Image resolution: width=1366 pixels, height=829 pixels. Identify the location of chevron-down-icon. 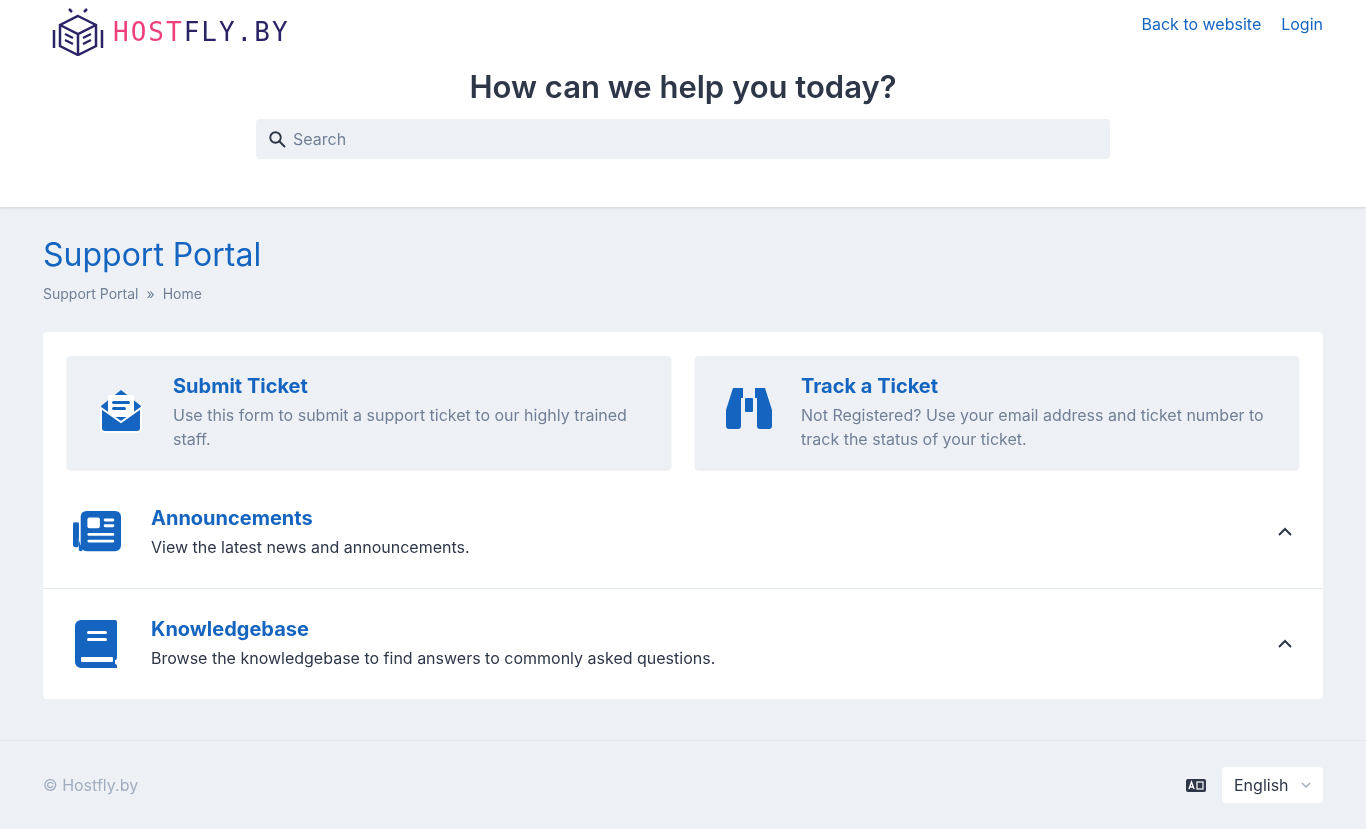
(1306, 785).